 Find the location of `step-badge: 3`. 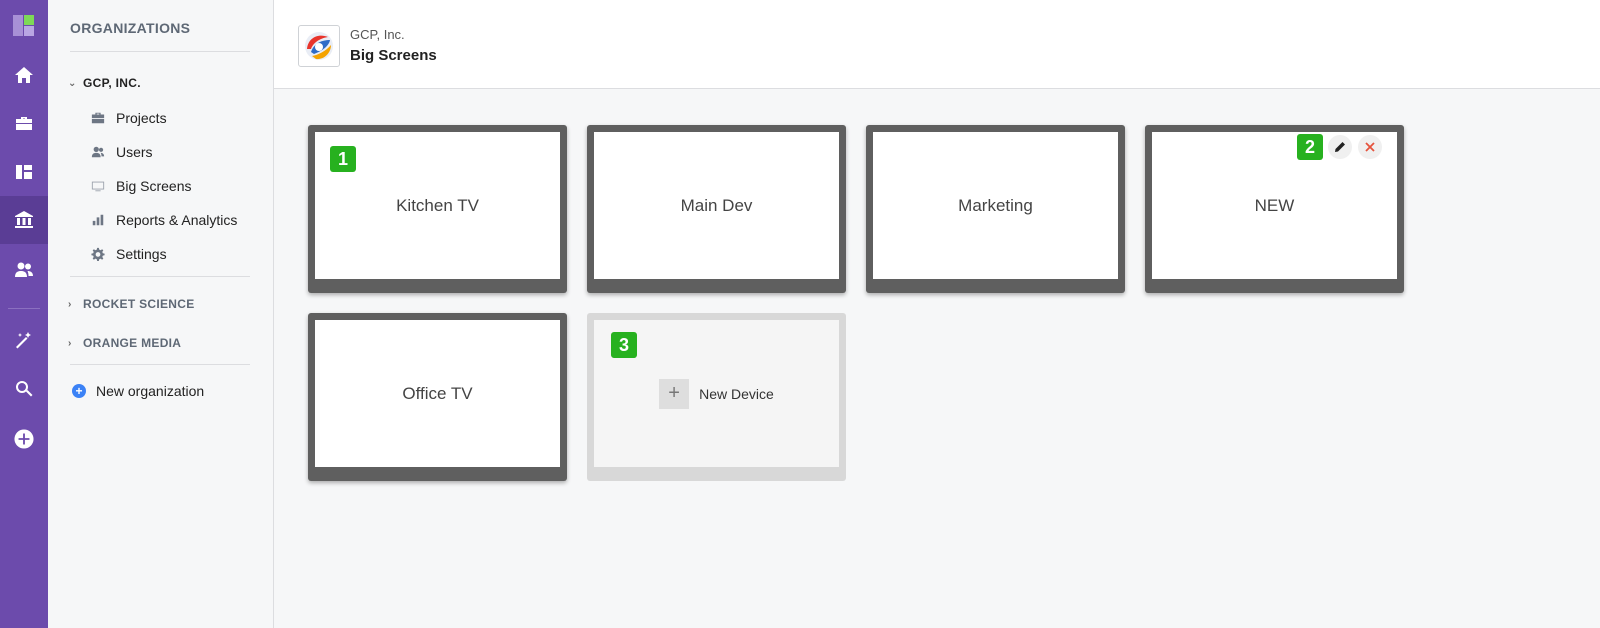

step-badge: 3 is located at coordinates (624, 345).